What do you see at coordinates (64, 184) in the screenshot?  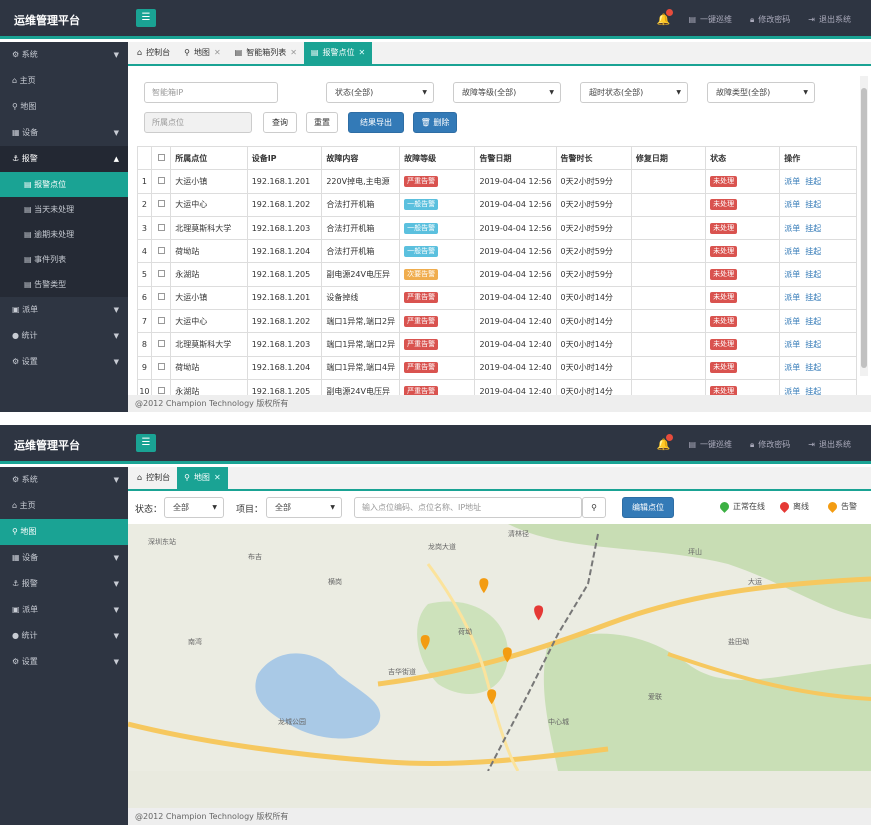 I see `sidebar-sub-alarm-points: ▤ 报警点位` at bounding box center [64, 184].